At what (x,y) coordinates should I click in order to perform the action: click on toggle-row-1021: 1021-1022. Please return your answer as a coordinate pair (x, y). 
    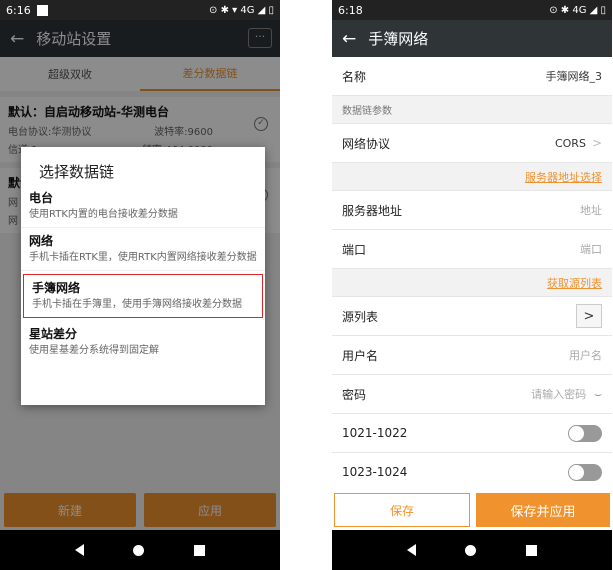
    Looking at the image, I should click on (472, 433).